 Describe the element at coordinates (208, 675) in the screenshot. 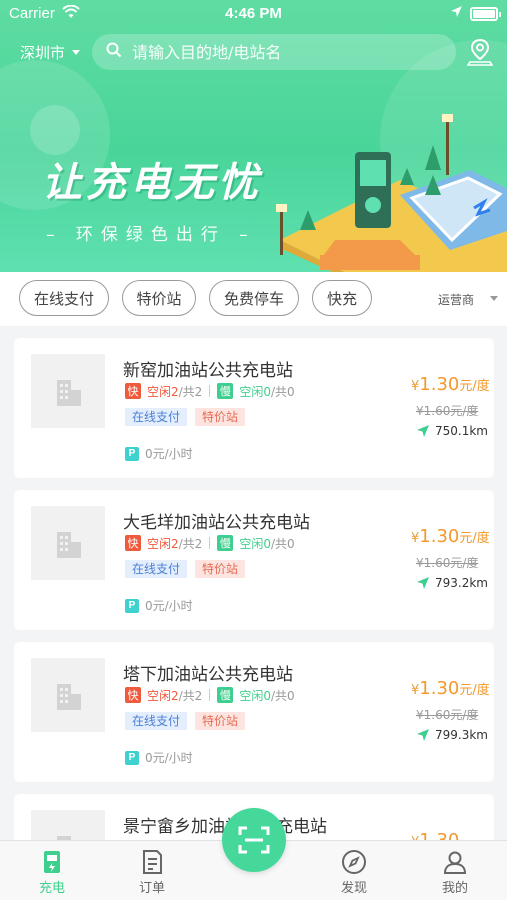

I see `station-name: 塔下加油站公共充电站` at that location.